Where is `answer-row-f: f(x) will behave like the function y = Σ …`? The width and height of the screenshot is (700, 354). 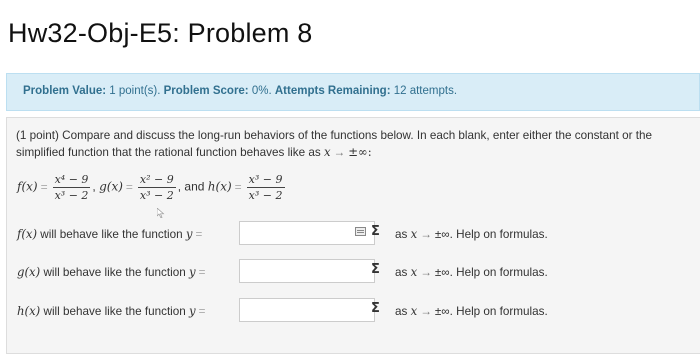
answer-row-f: f(x) will behave like the function y = Σ … is located at coordinates (357, 234).